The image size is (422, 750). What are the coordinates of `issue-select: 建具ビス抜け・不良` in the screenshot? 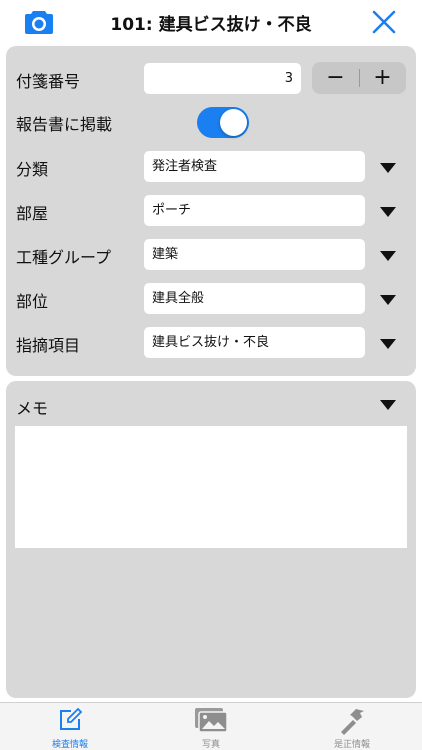 It's located at (254, 342).